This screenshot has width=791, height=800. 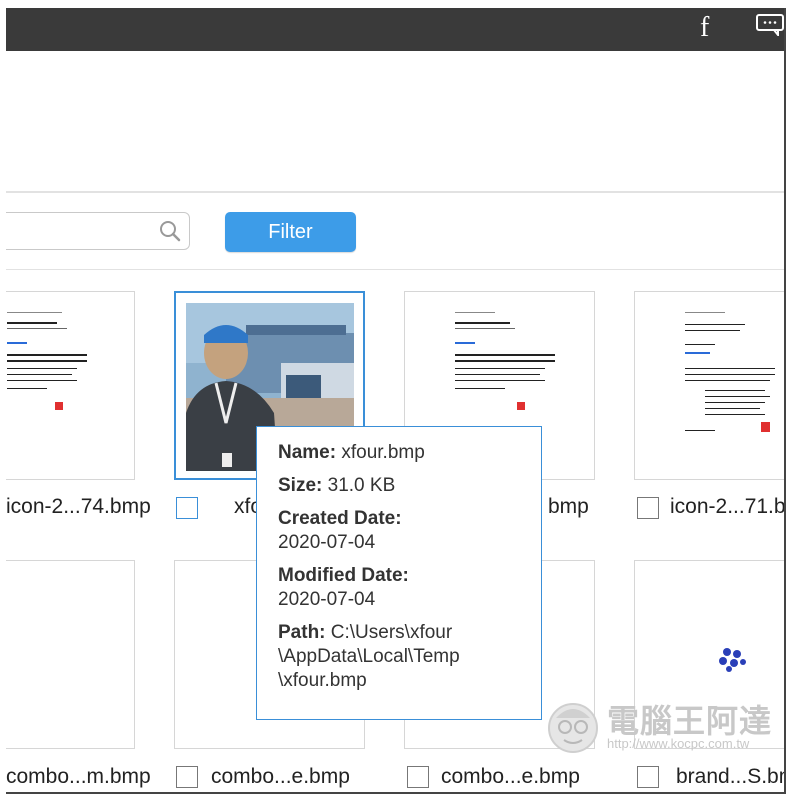 What do you see at coordinates (395, 29) in the screenshot?
I see `title-bar: f` at bounding box center [395, 29].